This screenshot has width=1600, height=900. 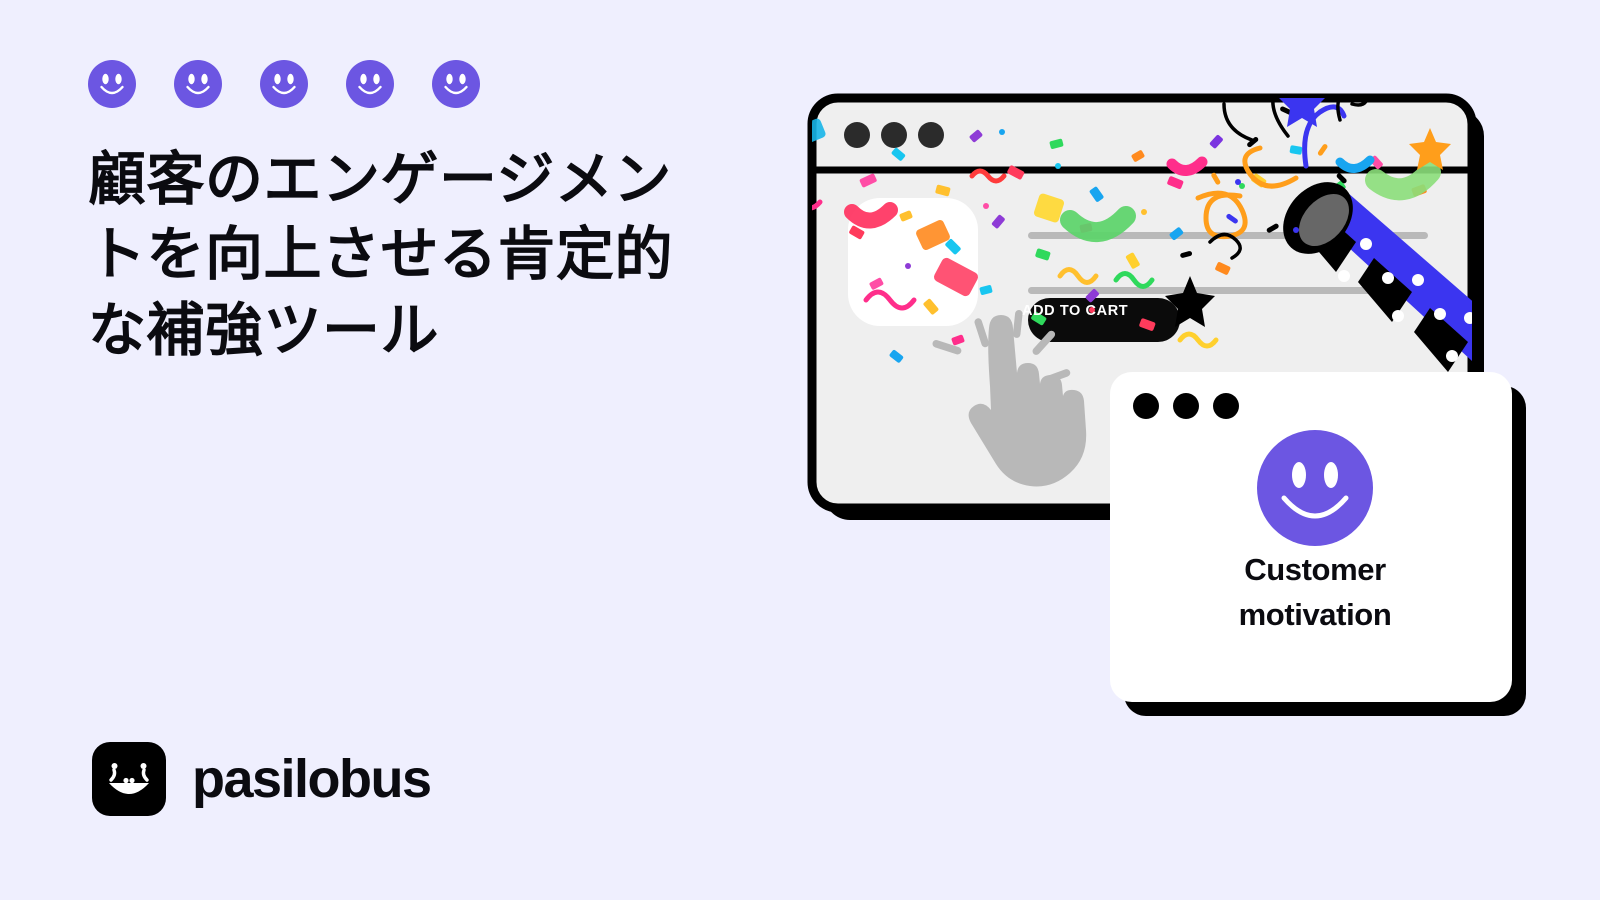 I want to click on motivation-title-line-1: Customer, so click(x=1315, y=569).